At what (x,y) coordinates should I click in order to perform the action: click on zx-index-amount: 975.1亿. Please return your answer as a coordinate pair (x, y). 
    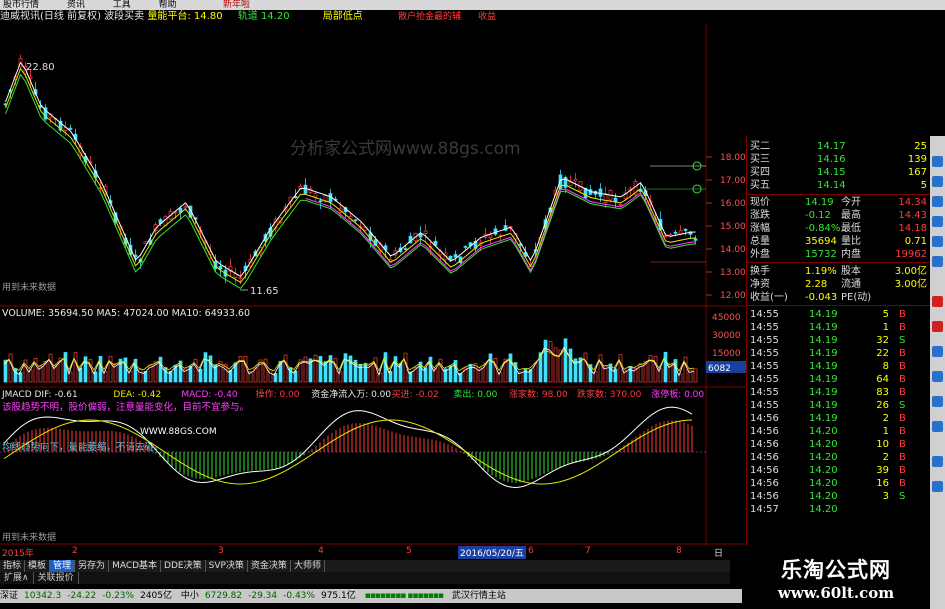
    Looking at the image, I should click on (338, 596).